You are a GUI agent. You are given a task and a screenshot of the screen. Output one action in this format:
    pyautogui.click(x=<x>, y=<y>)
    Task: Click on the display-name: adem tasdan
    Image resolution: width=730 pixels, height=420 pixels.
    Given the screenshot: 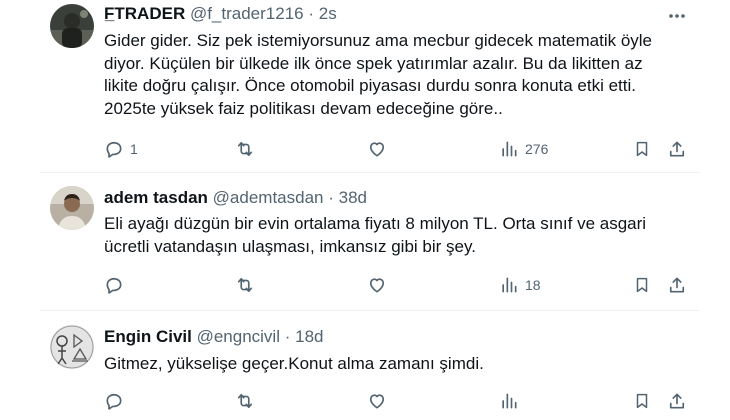 What is the action you would take?
    pyautogui.click(x=156, y=197)
    